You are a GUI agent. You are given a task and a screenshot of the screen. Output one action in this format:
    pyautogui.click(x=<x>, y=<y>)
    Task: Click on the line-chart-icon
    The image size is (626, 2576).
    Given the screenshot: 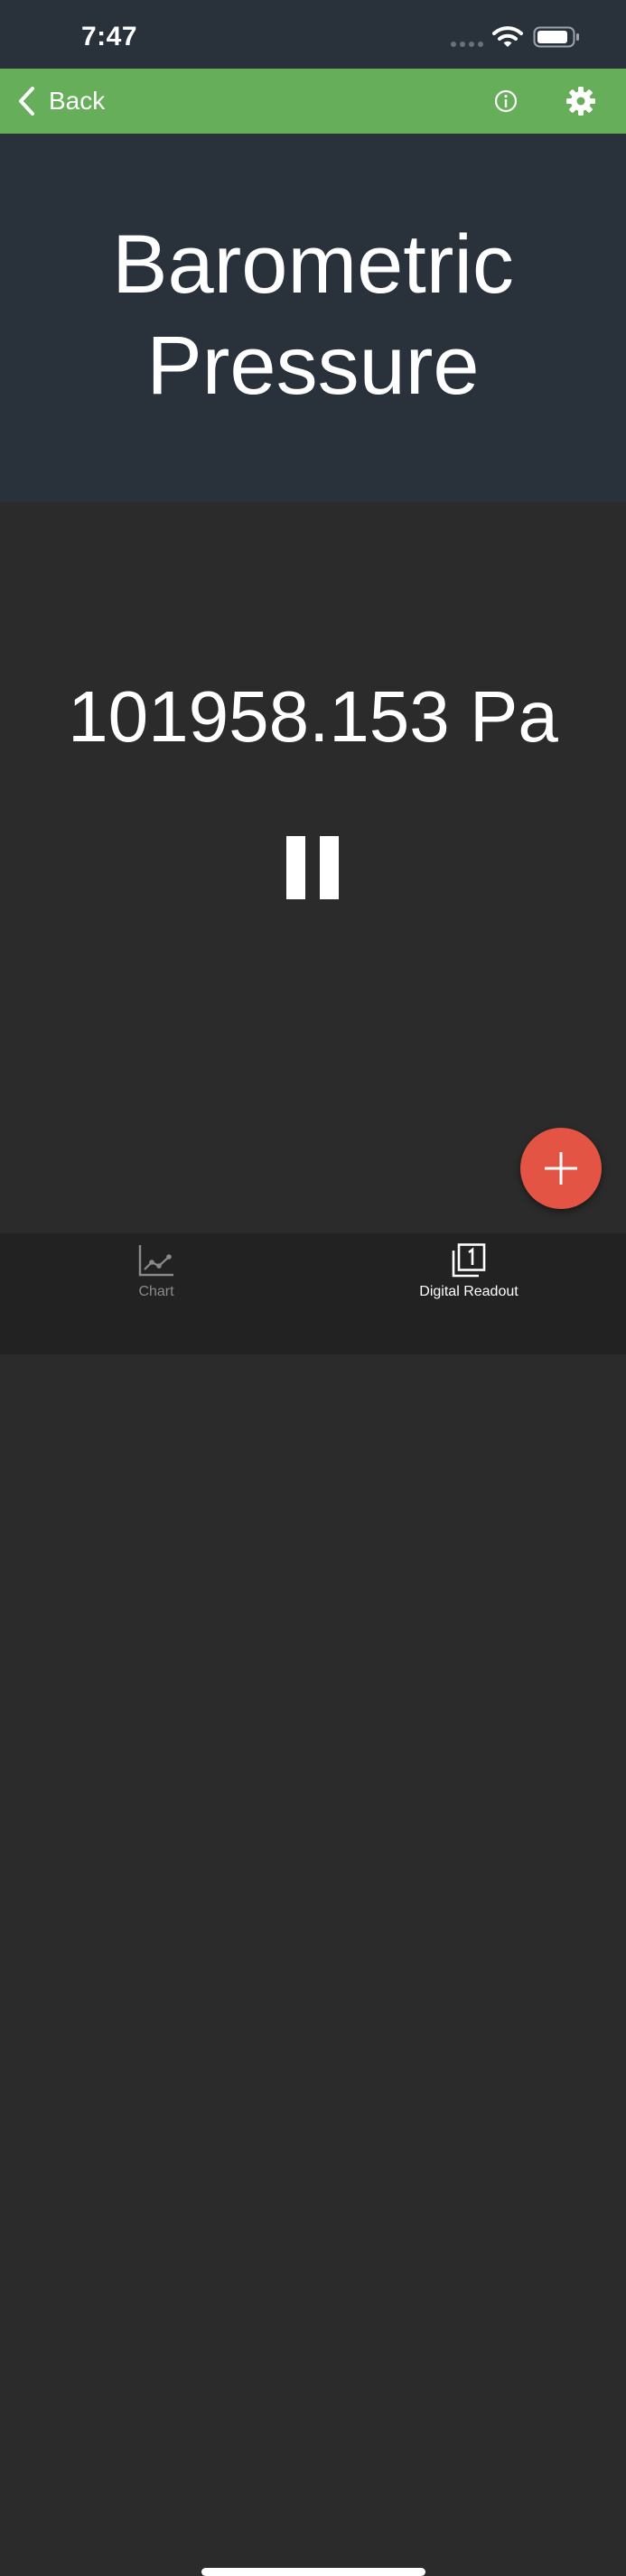 What is the action you would take?
    pyautogui.click(x=155, y=1261)
    